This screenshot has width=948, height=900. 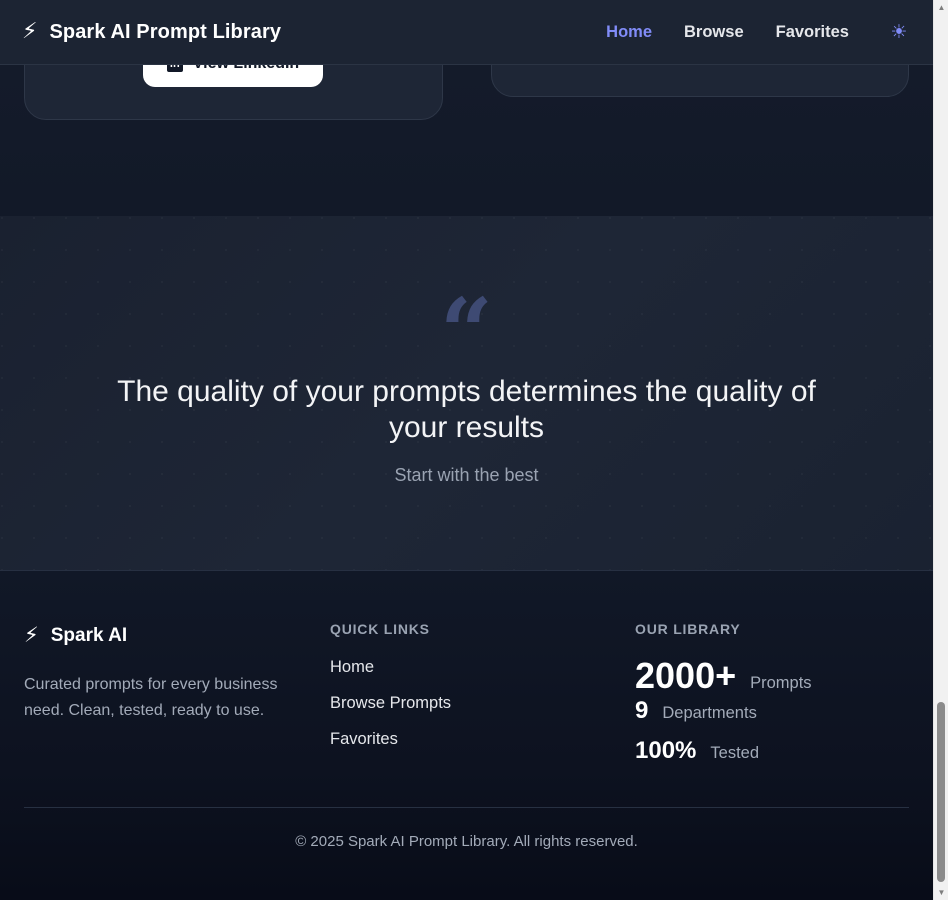 What do you see at coordinates (390, 747) in the screenshot?
I see `footer-link-favorites: Favorites` at bounding box center [390, 747].